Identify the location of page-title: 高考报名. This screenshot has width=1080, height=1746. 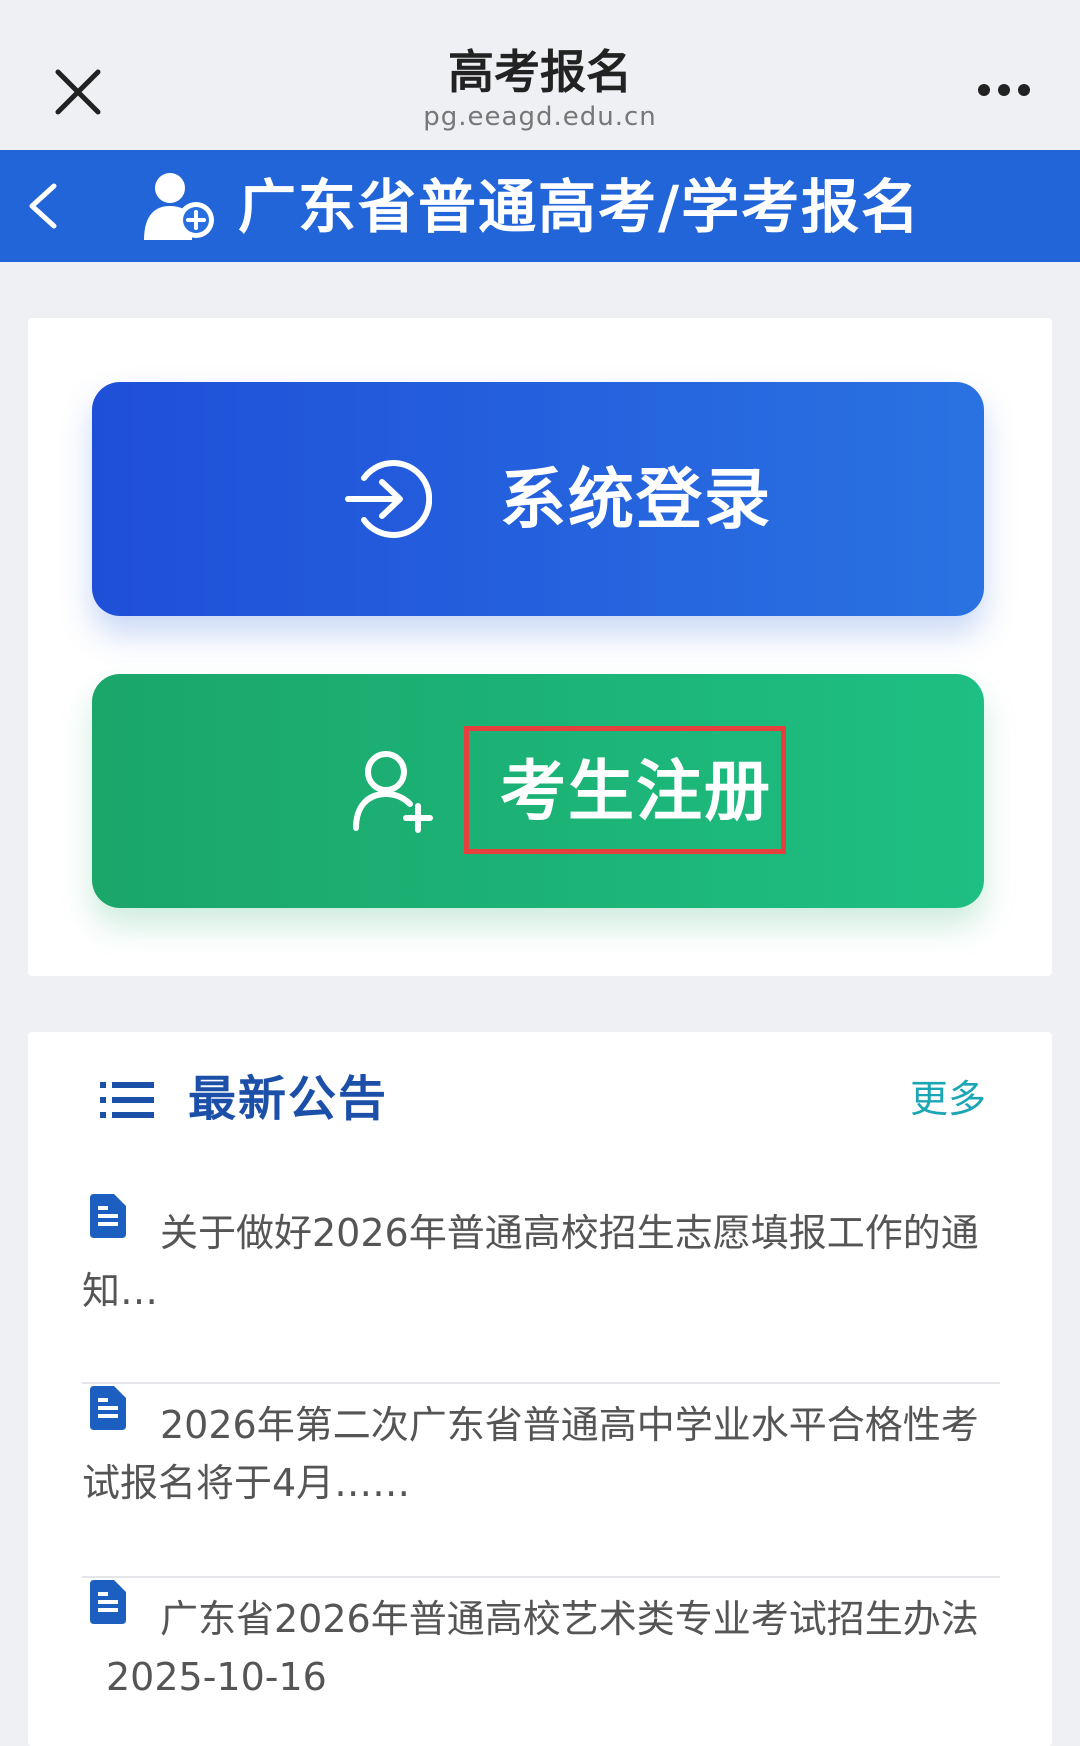
(540, 72).